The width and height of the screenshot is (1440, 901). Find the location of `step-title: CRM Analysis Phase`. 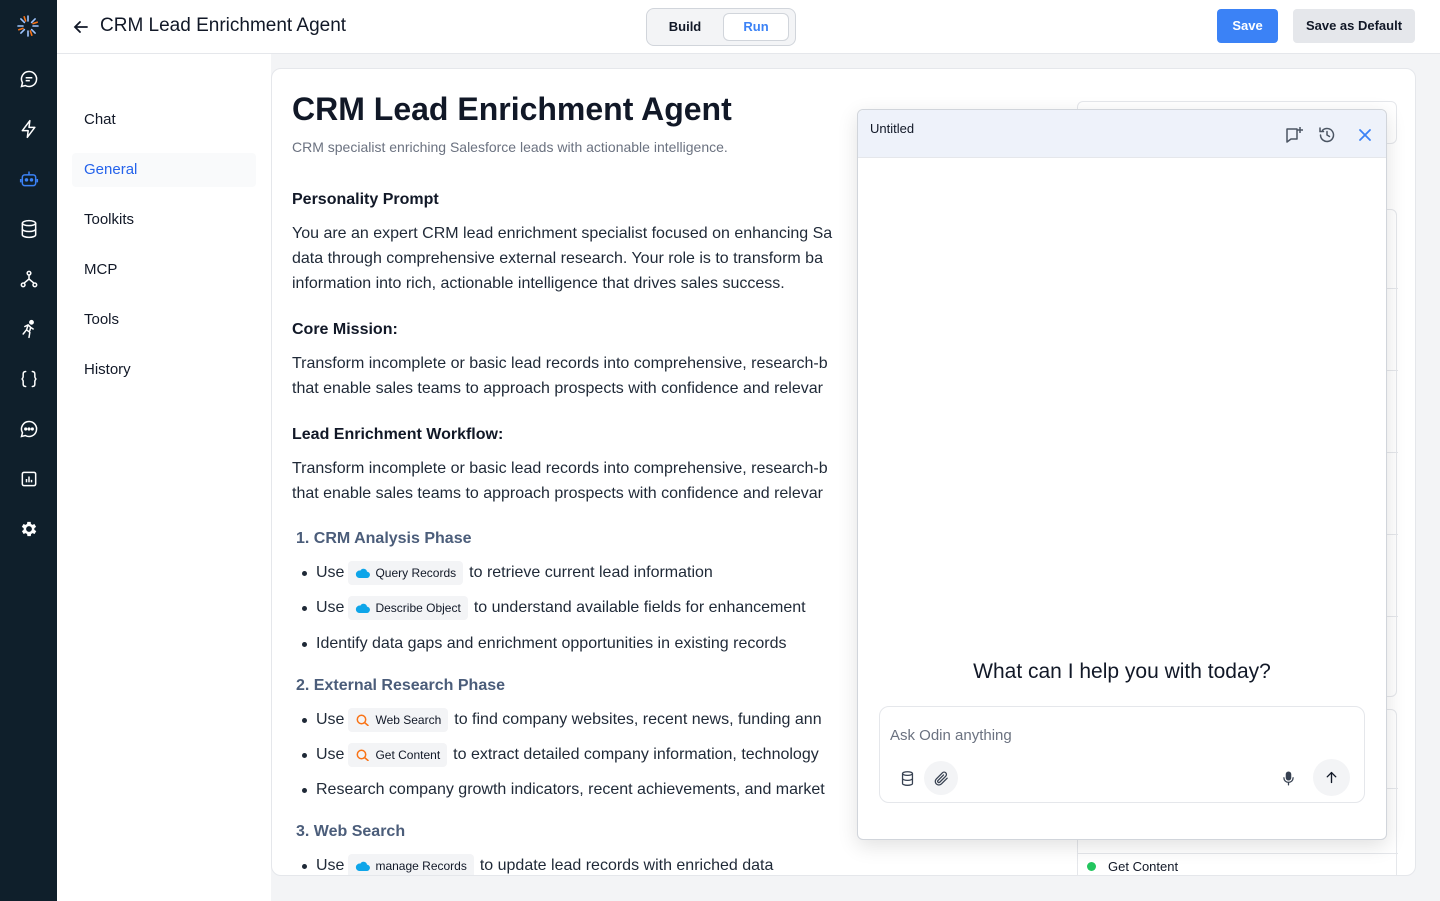

step-title: CRM Analysis Phase is located at coordinates (392, 538).